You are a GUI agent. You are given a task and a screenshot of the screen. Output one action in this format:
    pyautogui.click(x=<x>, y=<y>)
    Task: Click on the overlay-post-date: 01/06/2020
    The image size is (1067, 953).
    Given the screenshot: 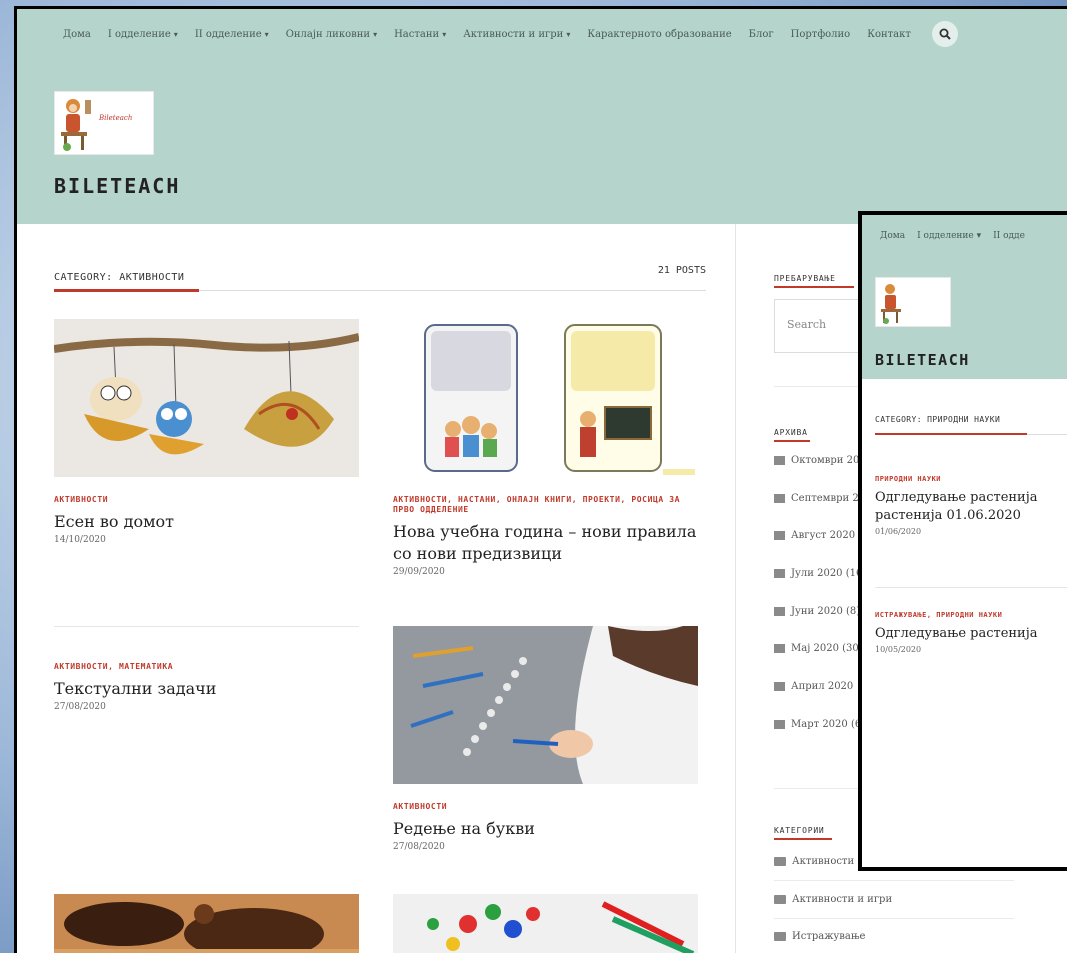 What is the action you would take?
    pyautogui.click(x=898, y=531)
    